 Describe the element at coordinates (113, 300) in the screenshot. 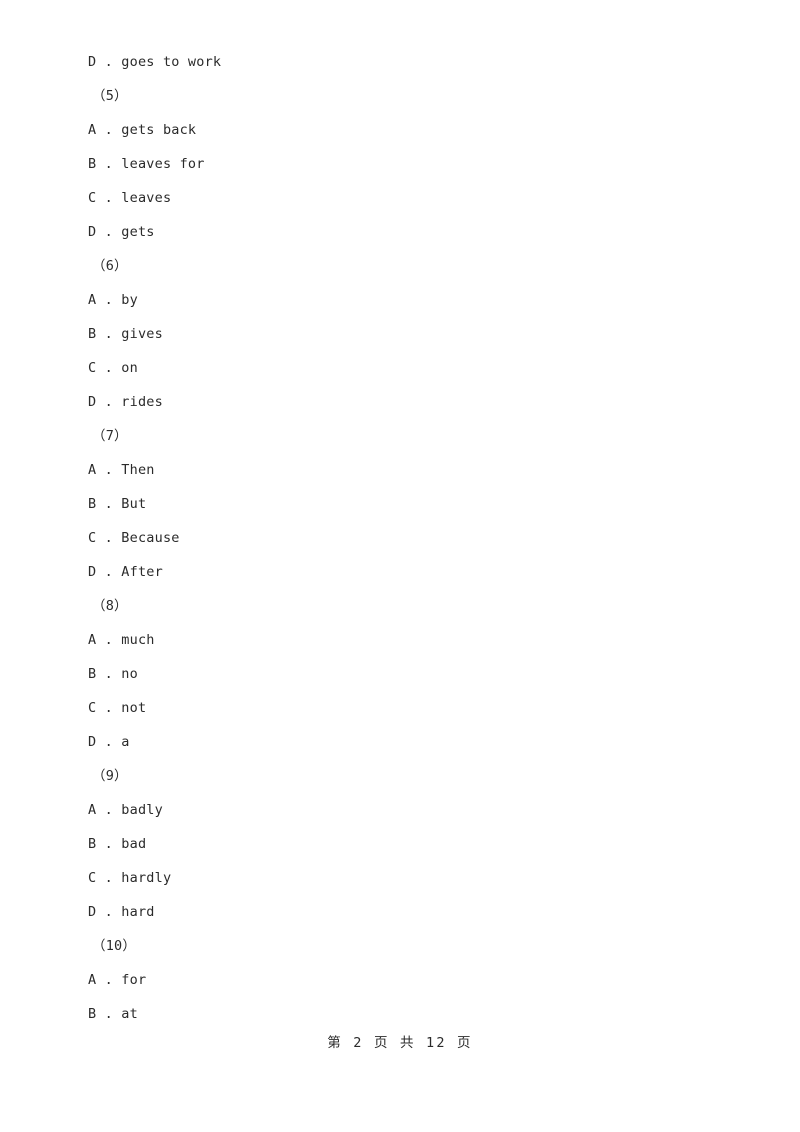

I see `answer-option: A . by` at that location.